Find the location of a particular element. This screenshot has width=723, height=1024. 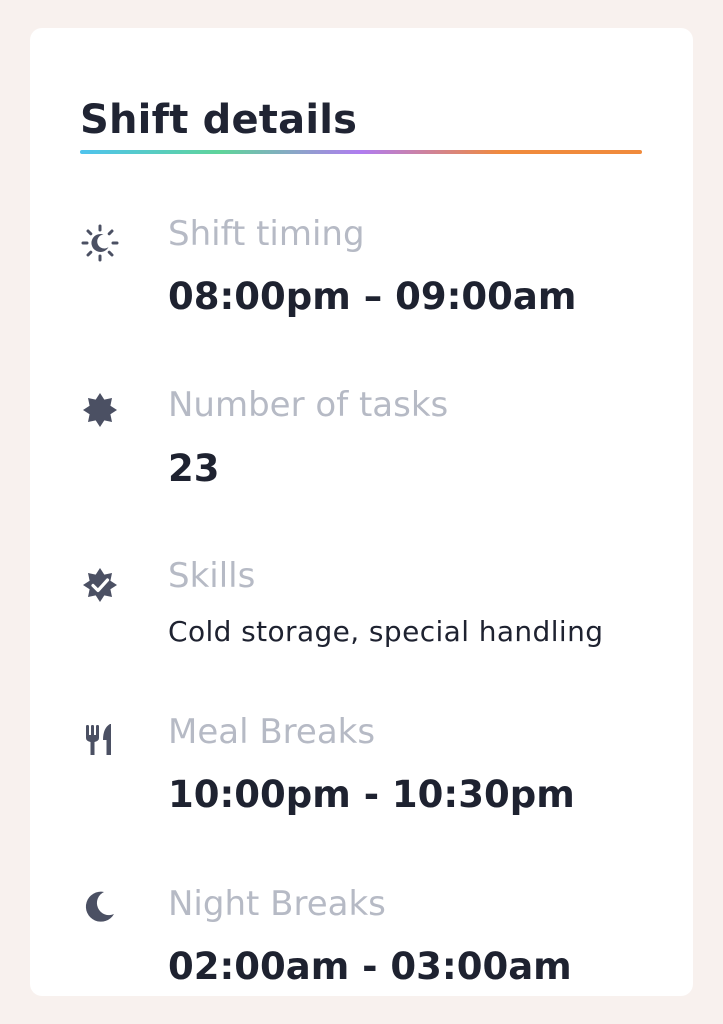

sun-moon-icon is located at coordinates (100, 243).